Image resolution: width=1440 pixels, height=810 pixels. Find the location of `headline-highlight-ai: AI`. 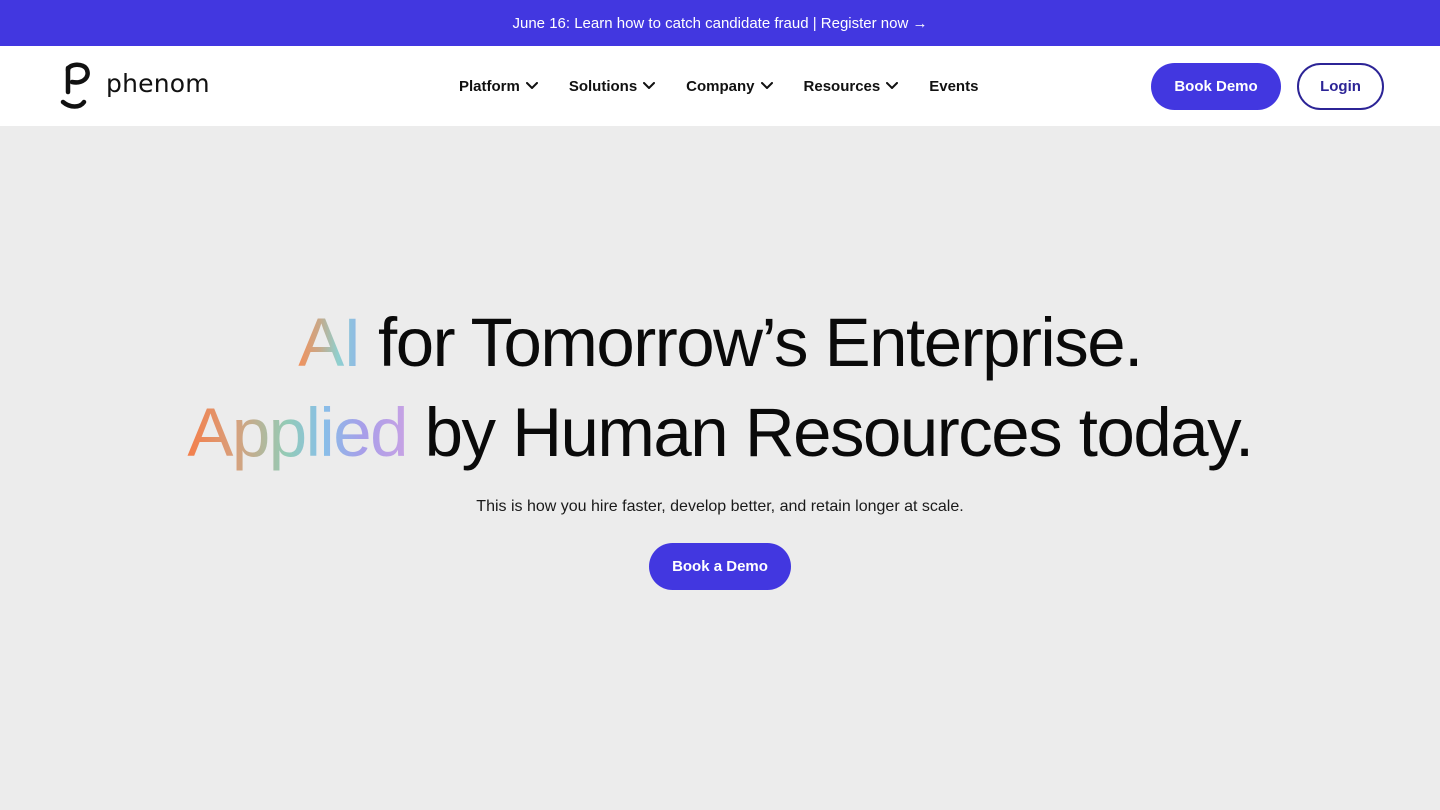

headline-highlight-ai: AI is located at coordinates (330, 342).